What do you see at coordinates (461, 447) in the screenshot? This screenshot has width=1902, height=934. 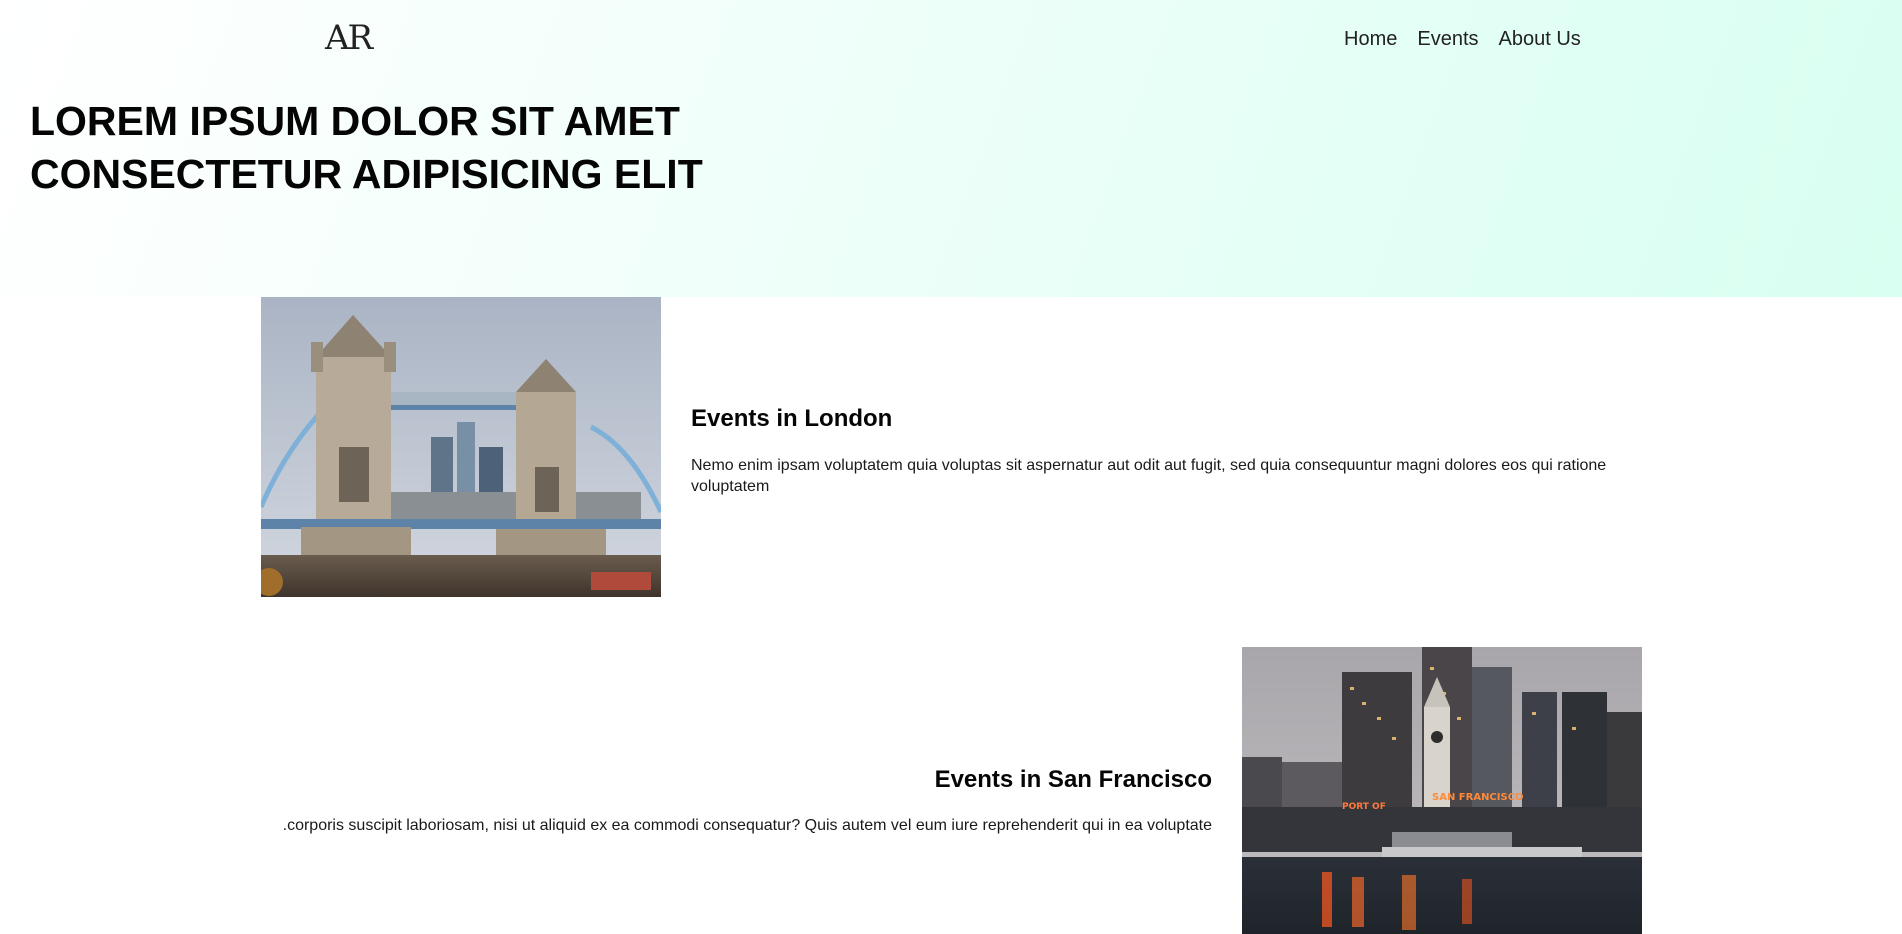 I see `london-image` at bounding box center [461, 447].